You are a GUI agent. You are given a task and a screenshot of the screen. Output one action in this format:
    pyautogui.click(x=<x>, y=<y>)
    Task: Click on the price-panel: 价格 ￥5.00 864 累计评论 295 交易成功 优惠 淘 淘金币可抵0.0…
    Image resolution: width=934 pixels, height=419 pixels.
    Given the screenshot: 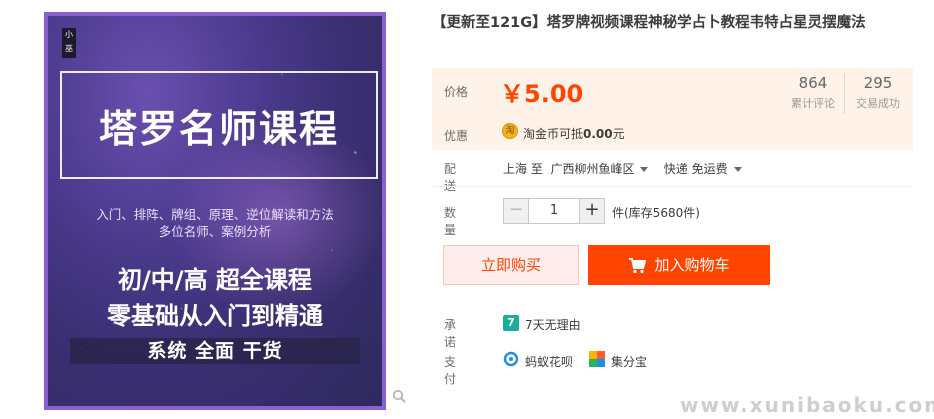 What is the action you would take?
    pyautogui.click(x=672, y=109)
    